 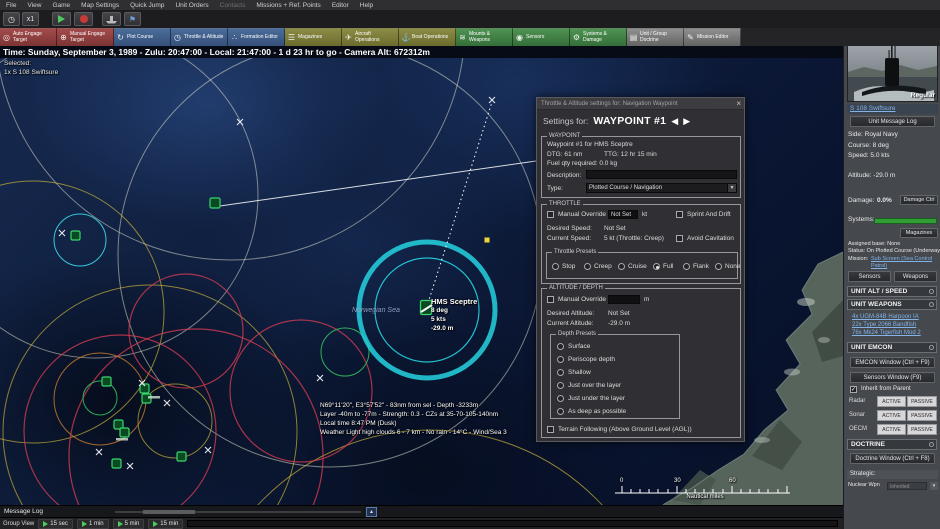 What do you see at coordinates (686, 121) in the screenshot?
I see `next-waypoint-icon: ▶` at bounding box center [686, 121].